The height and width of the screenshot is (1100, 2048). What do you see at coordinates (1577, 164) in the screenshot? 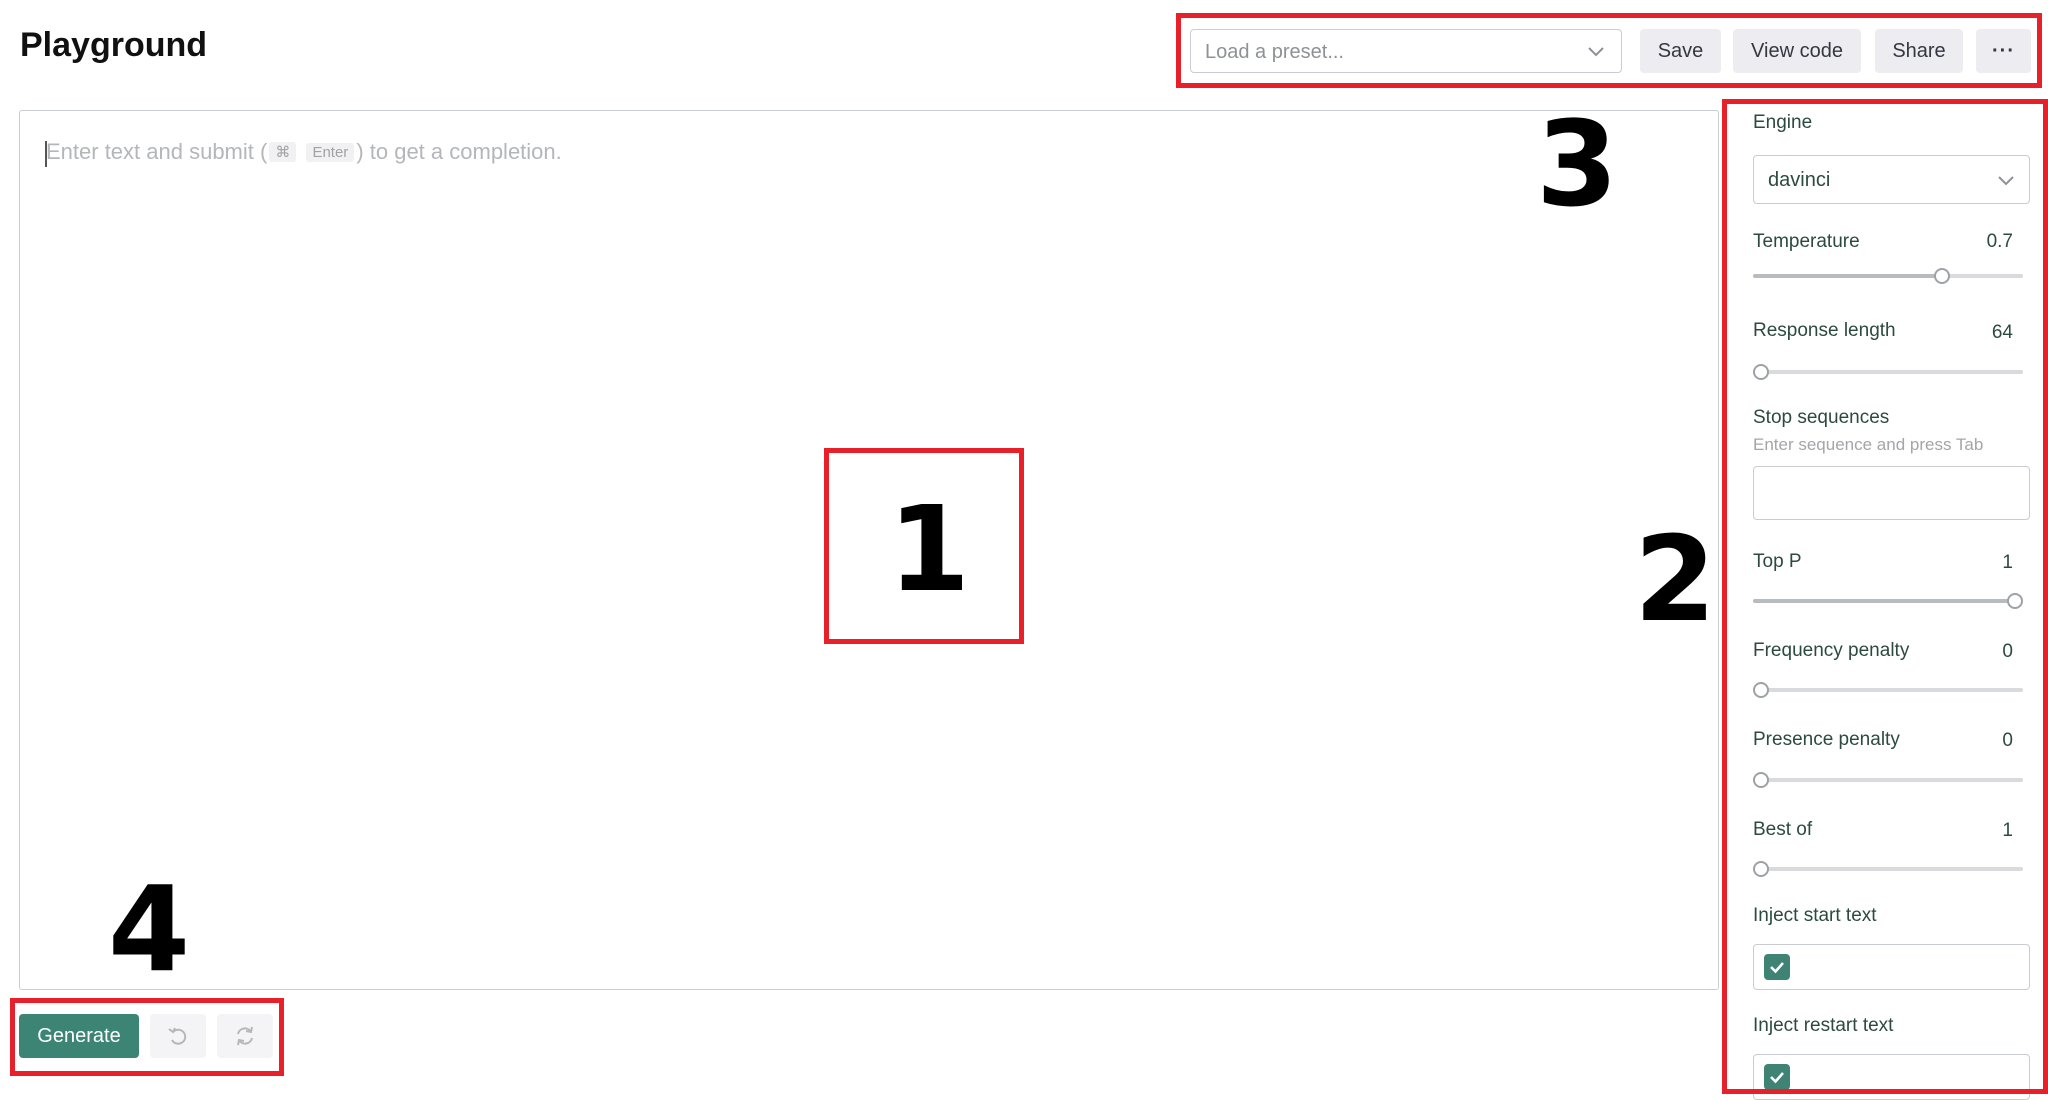
I see `annotation-number-3: 3` at bounding box center [1577, 164].